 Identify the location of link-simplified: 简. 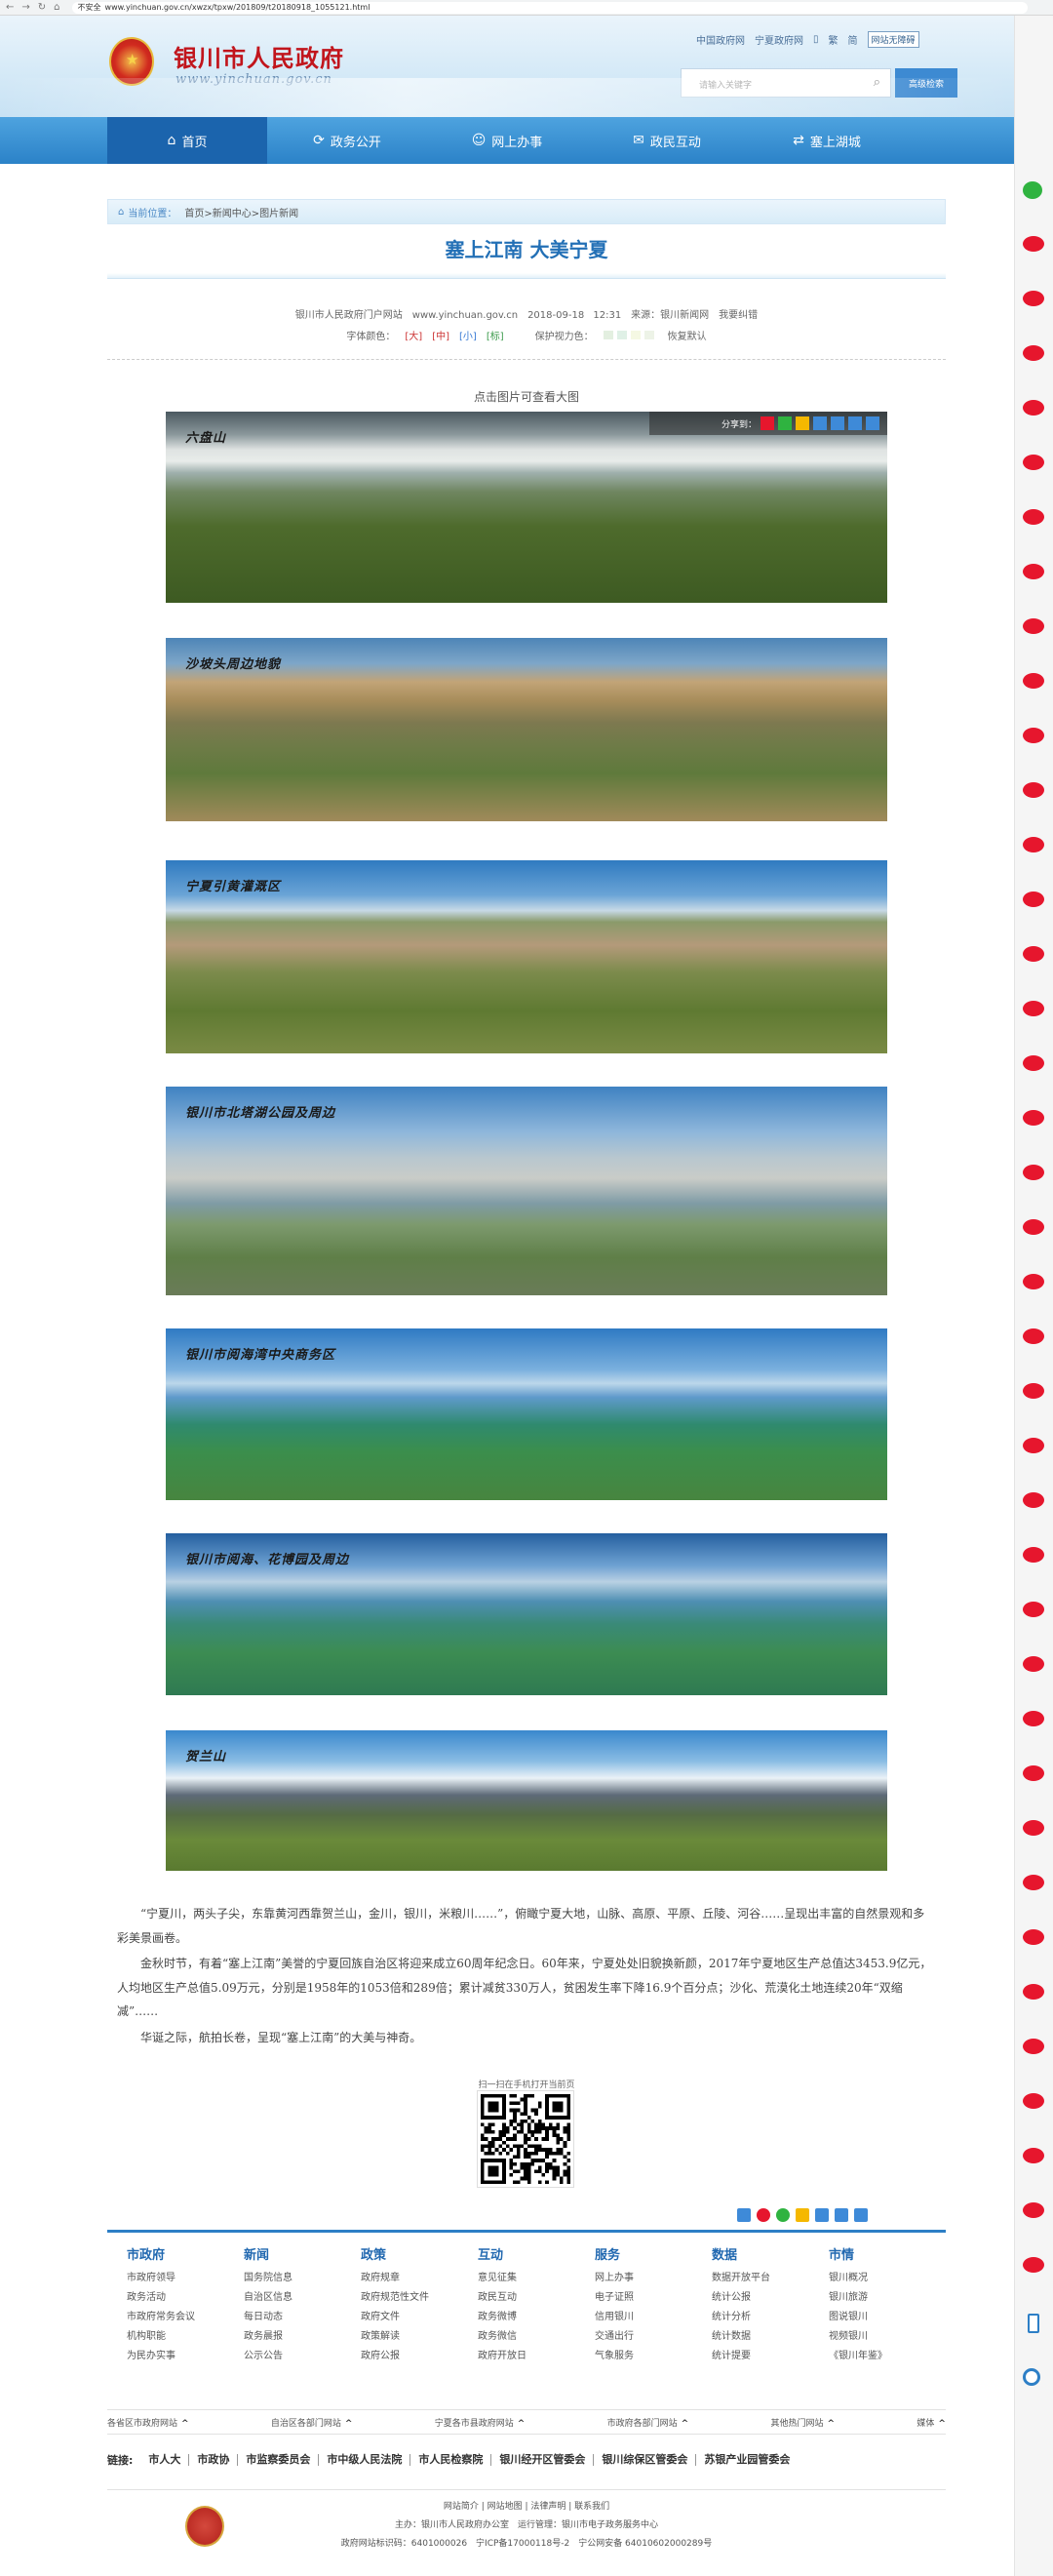
(853, 39).